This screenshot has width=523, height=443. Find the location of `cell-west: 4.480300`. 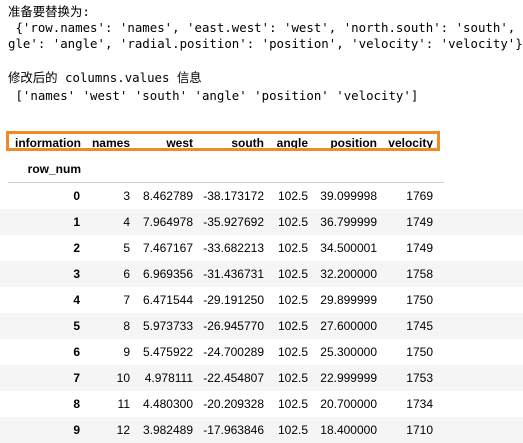

cell-west: 4.480300 is located at coordinates (167, 404).